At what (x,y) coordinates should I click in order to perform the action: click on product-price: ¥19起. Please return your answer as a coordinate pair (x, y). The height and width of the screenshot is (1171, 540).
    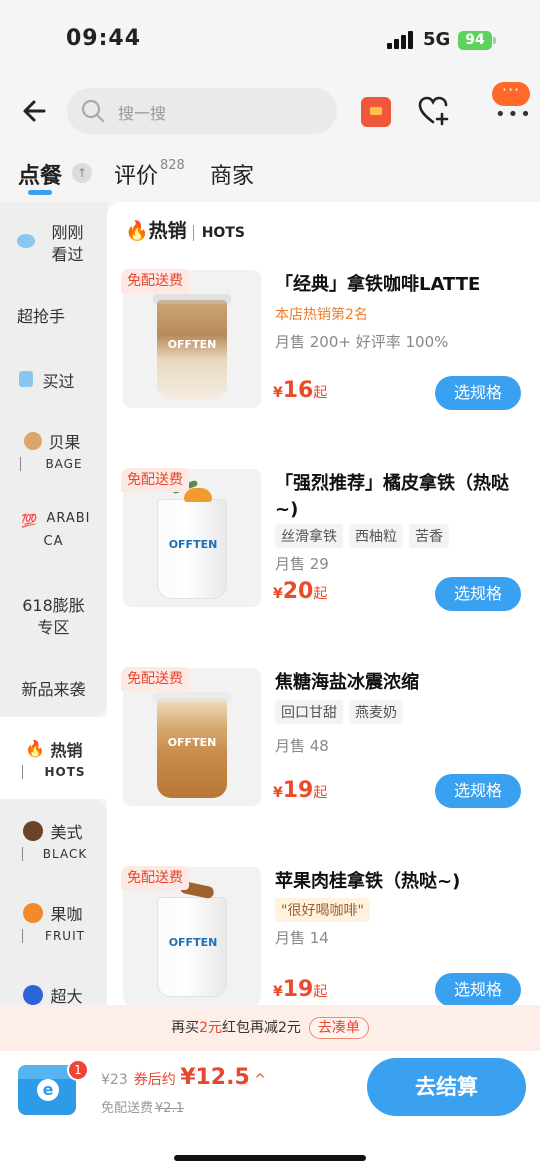
    Looking at the image, I should click on (300, 989).